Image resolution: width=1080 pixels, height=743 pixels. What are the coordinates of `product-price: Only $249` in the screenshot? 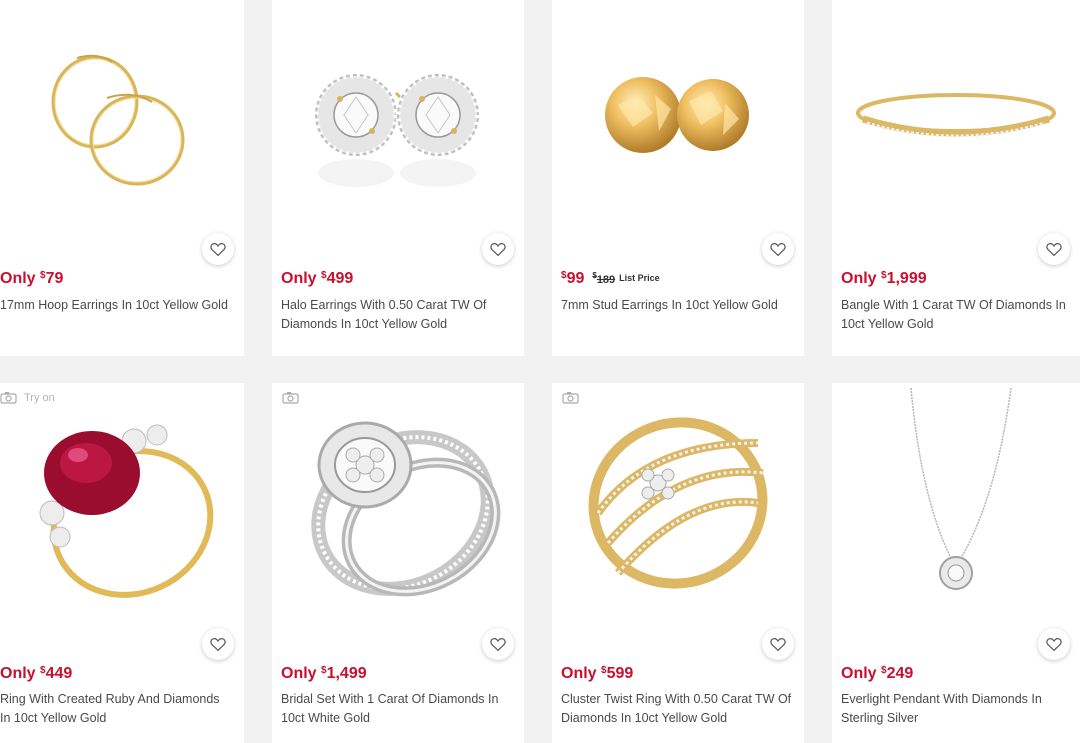 It's located at (877, 673).